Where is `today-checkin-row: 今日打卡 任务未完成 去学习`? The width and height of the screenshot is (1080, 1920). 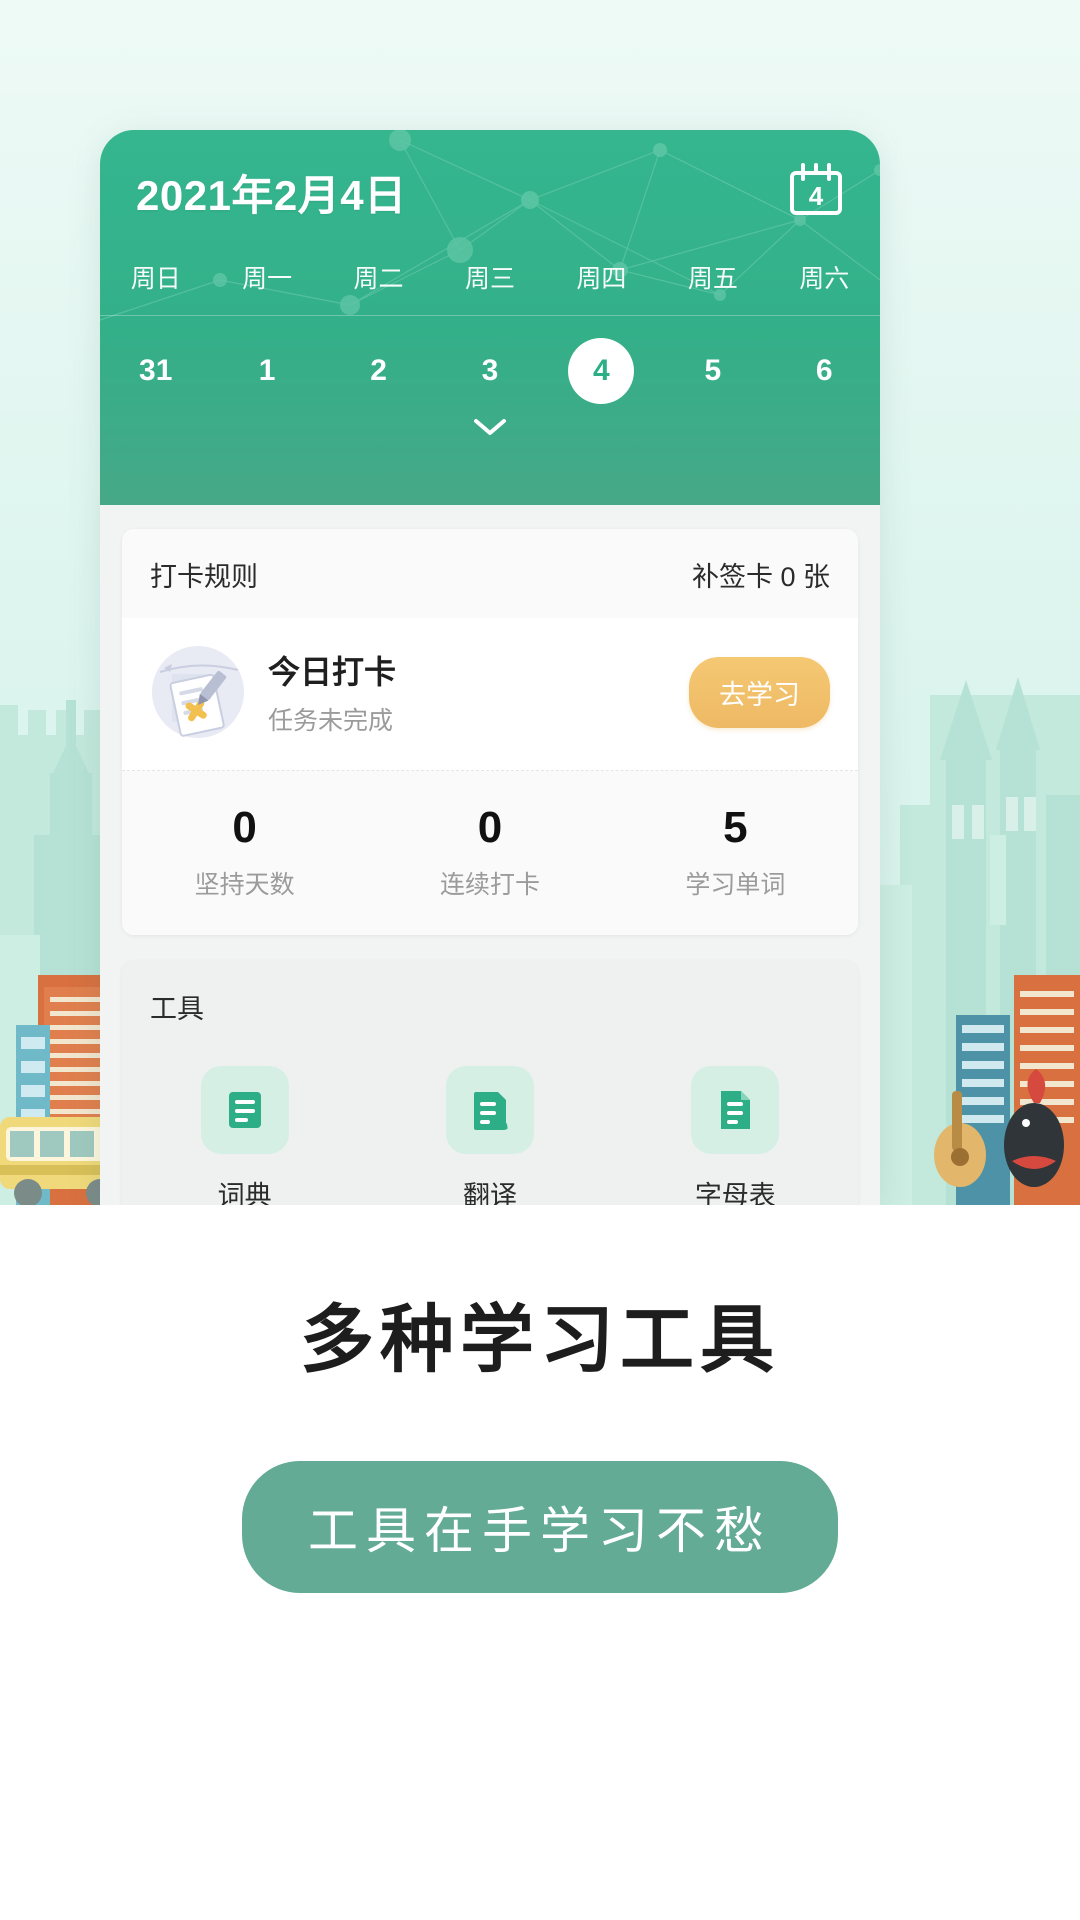 today-checkin-row: 今日打卡 任务未完成 去学习 is located at coordinates (490, 694).